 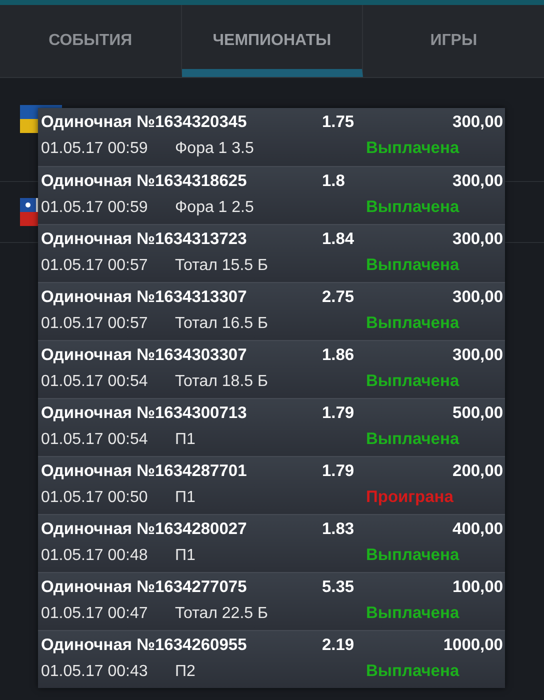 I want to click on amount: 400,00, so click(x=477, y=529).